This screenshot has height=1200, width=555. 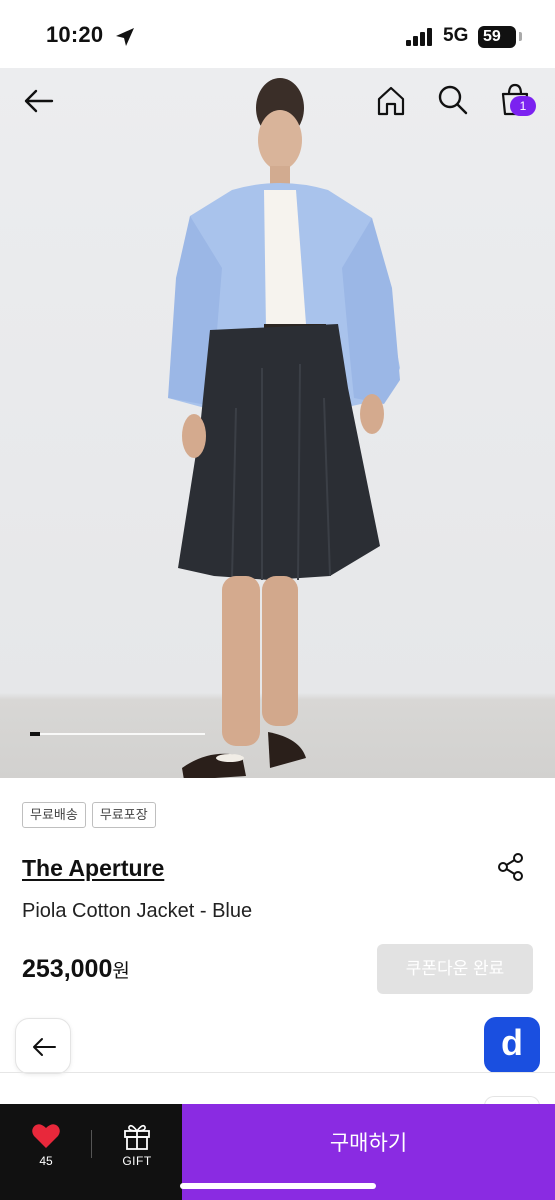 What do you see at coordinates (278, 1186) in the screenshot?
I see `home-indicator` at bounding box center [278, 1186].